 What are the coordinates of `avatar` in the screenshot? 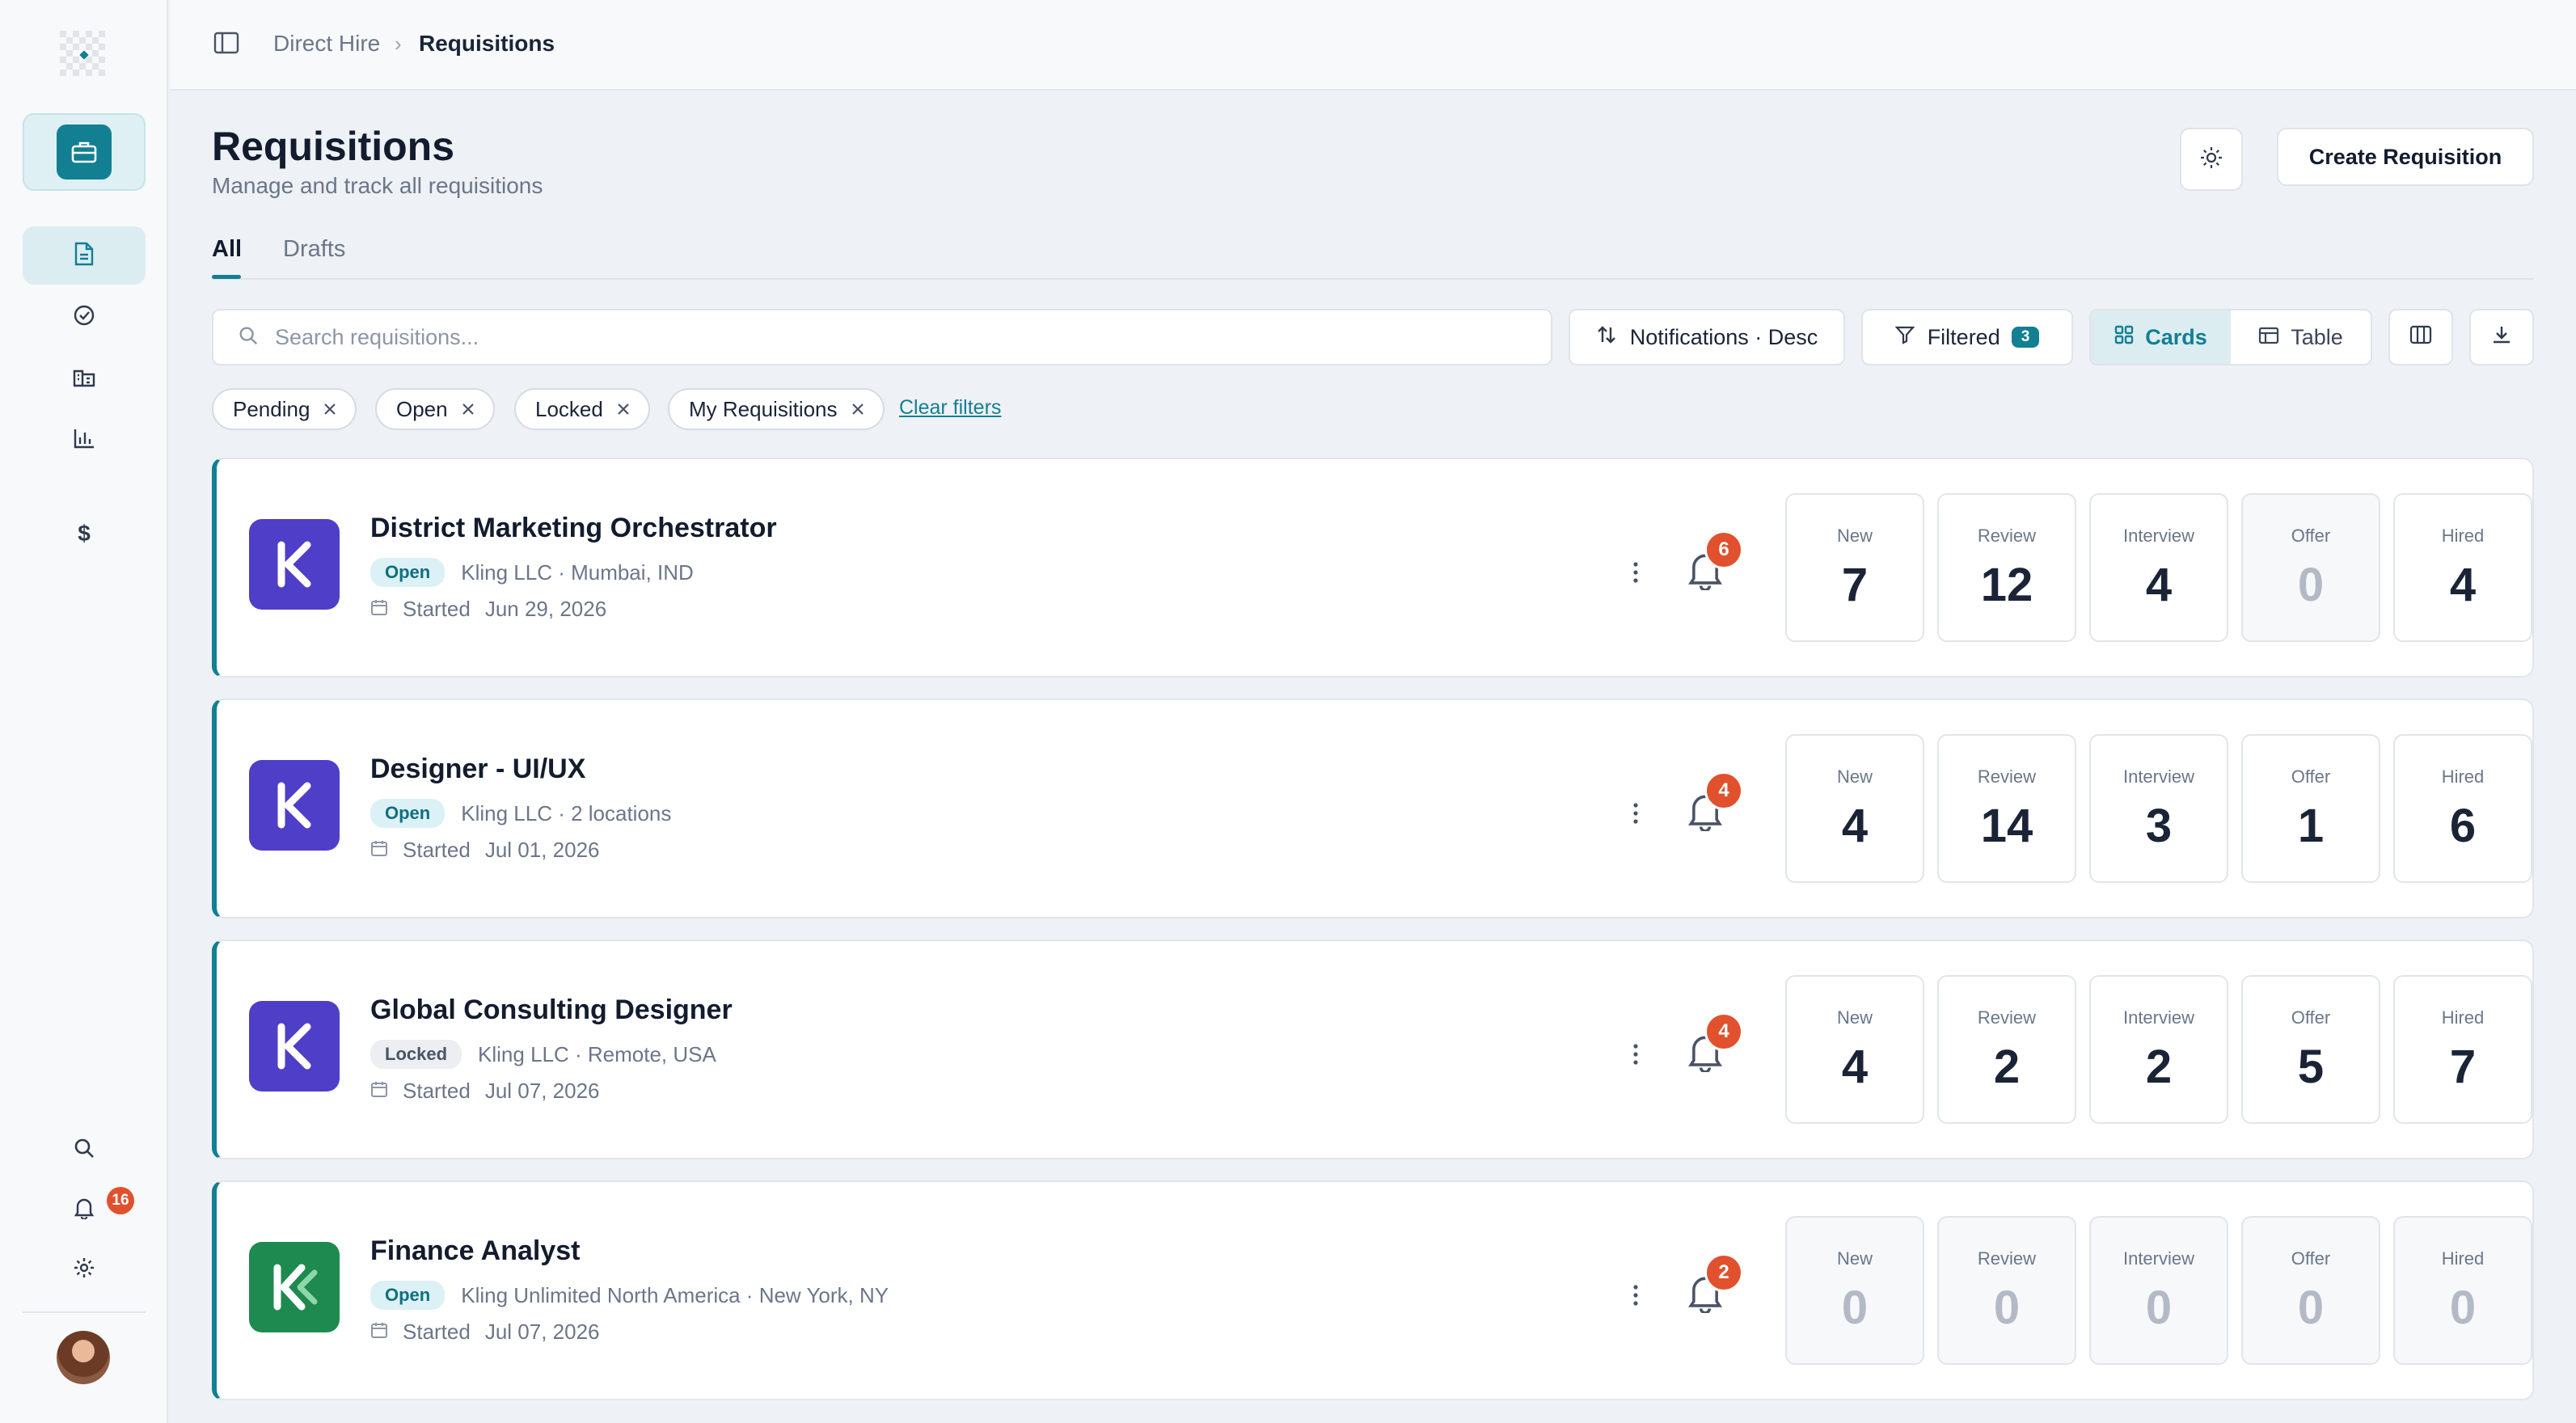 It's located at (83, 1357).